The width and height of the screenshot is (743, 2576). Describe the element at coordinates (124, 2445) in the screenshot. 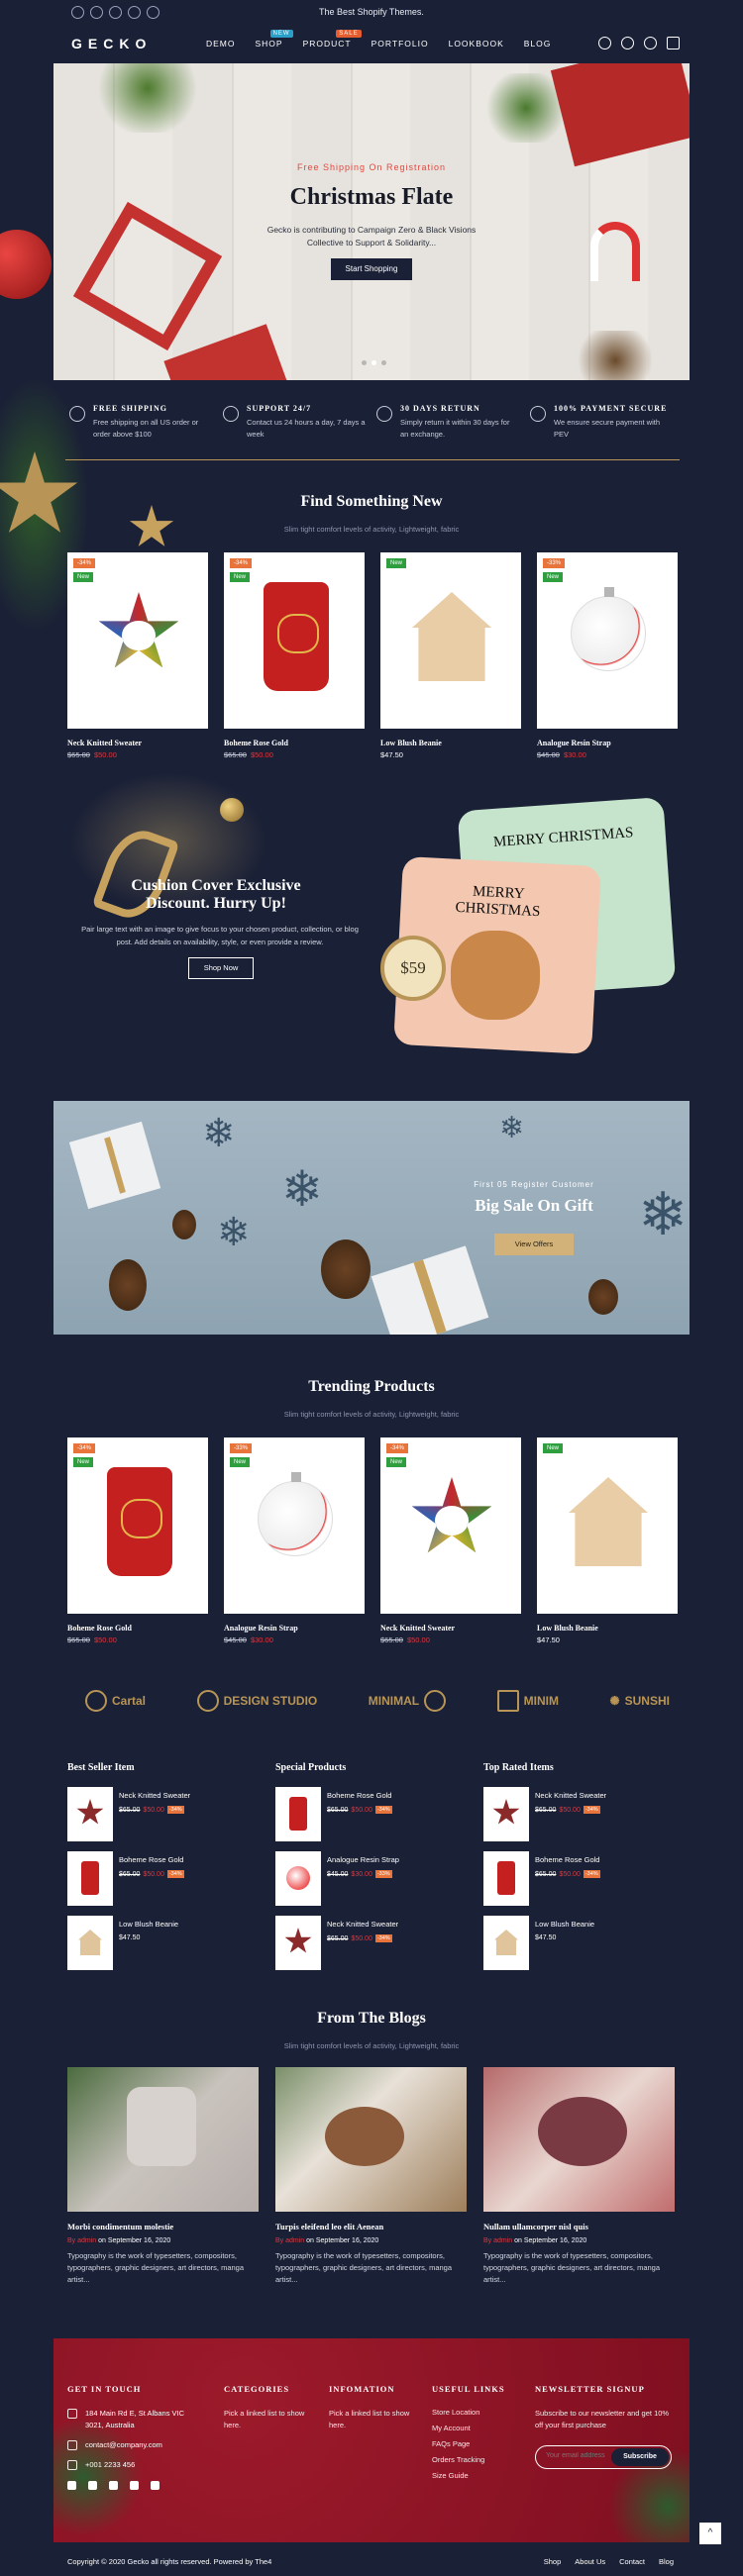

I see `email-link: contact@company.com` at that location.